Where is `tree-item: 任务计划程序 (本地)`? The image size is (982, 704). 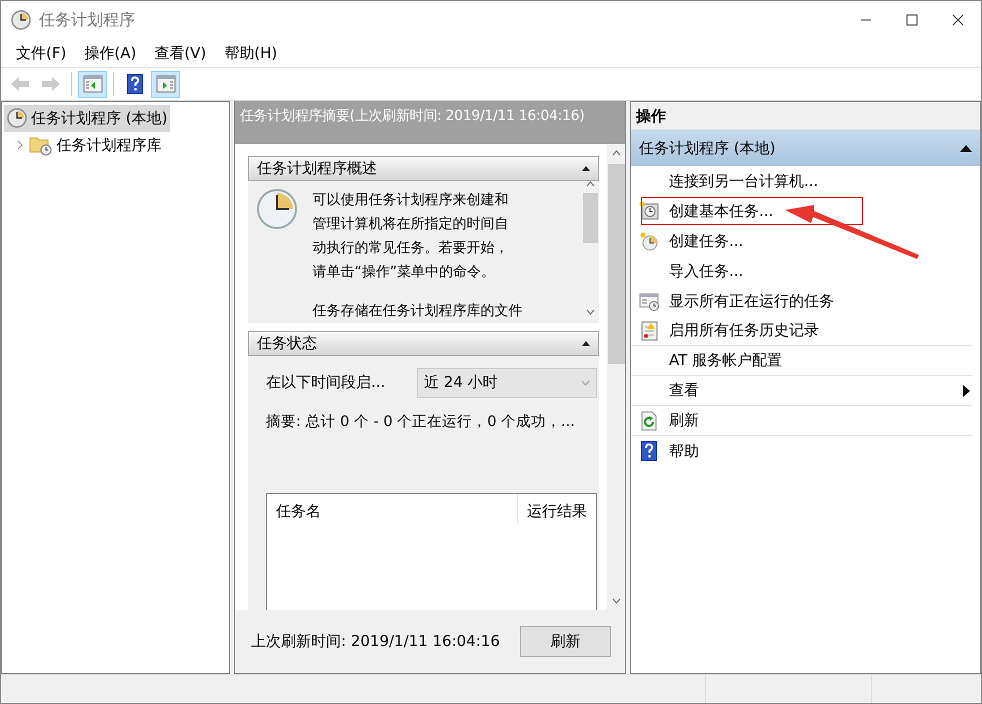 tree-item: 任务计划程序 (本地) is located at coordinates (87, 118).